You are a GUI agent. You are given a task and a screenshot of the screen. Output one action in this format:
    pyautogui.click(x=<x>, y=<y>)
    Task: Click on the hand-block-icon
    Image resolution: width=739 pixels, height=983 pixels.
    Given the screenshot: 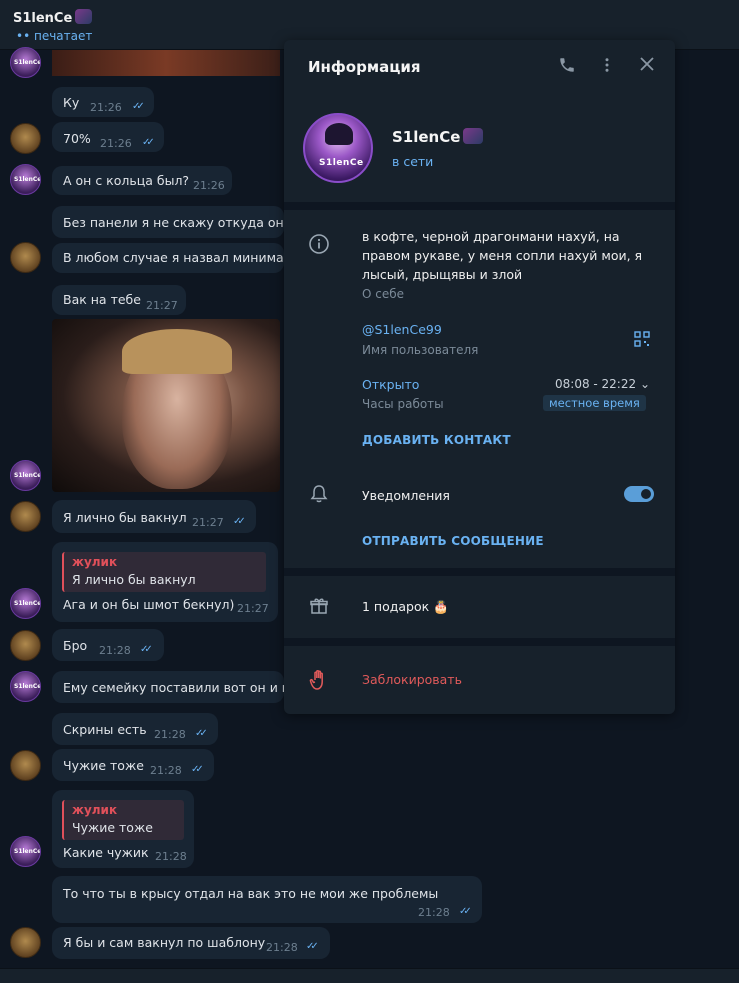 What is the action you would take?
    pyautogui.click(x=319, y=680)
    